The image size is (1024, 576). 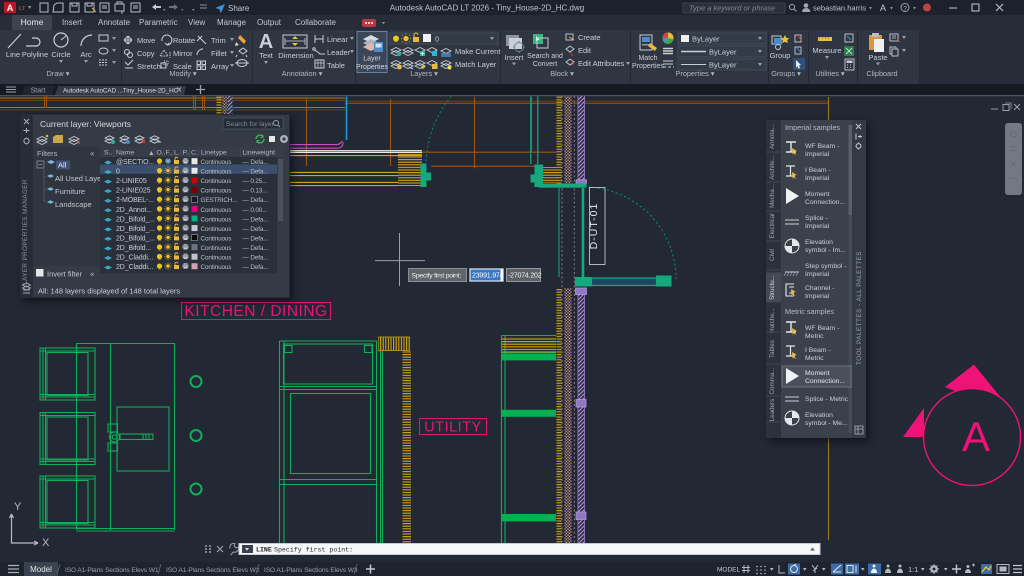 I want to click on svg-text: Filters, so click(x=47, y=153).